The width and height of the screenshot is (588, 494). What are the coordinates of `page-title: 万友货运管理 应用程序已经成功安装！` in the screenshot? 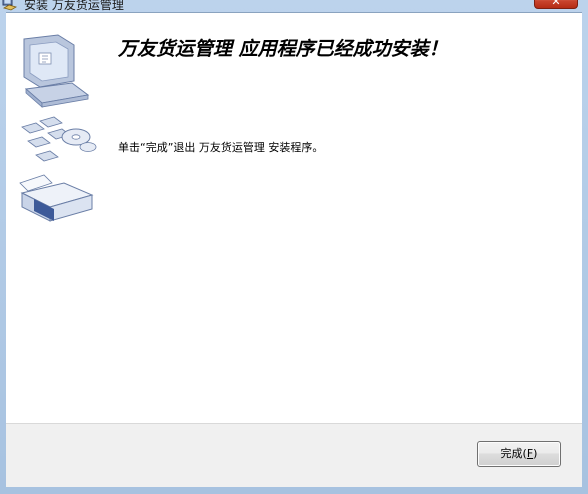 It's located at (283, 49).